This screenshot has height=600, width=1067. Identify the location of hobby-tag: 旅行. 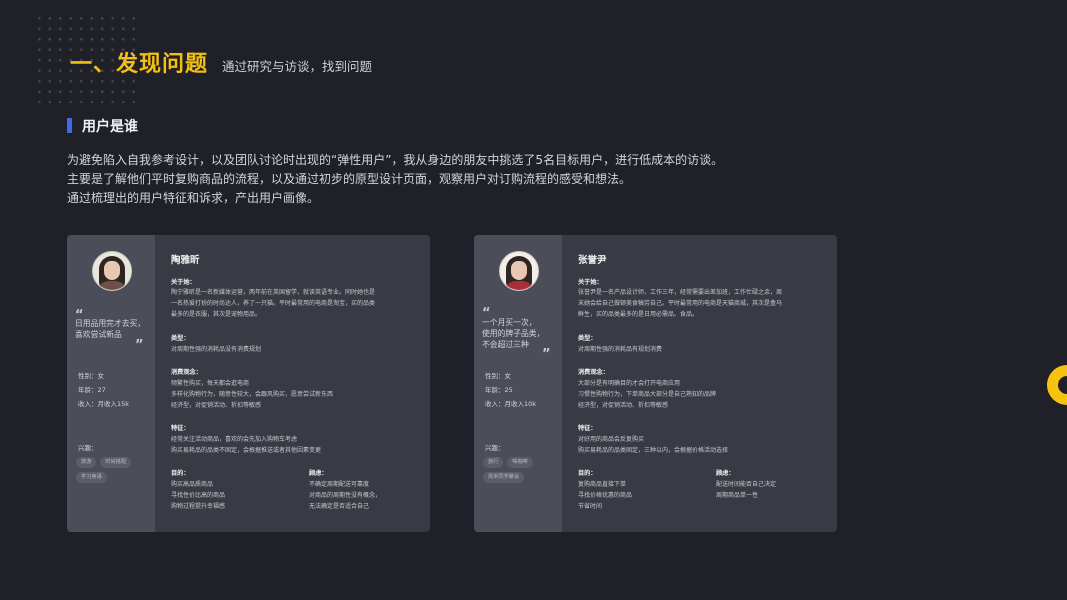
(493, 462).